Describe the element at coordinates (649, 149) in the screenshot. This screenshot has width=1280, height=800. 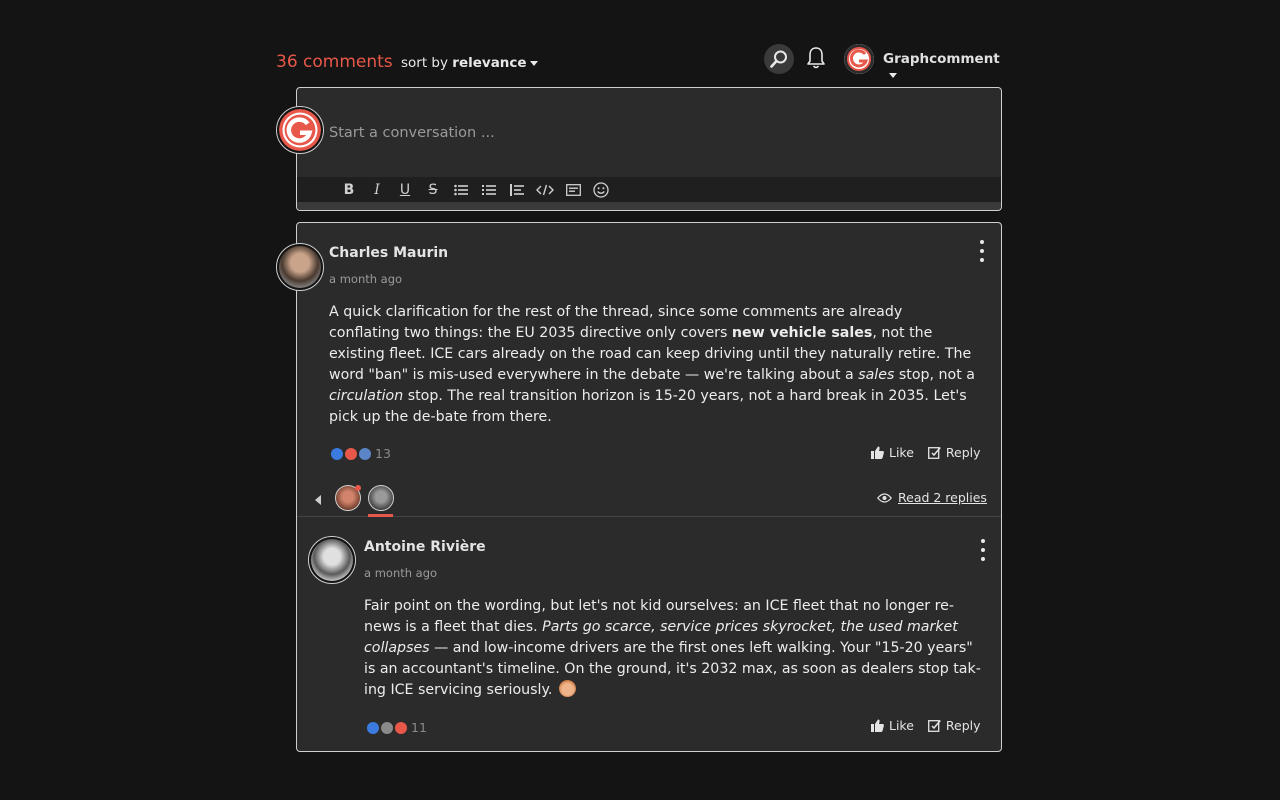
I see `comment-composer: Start a conversation ... B I U S` at that location.